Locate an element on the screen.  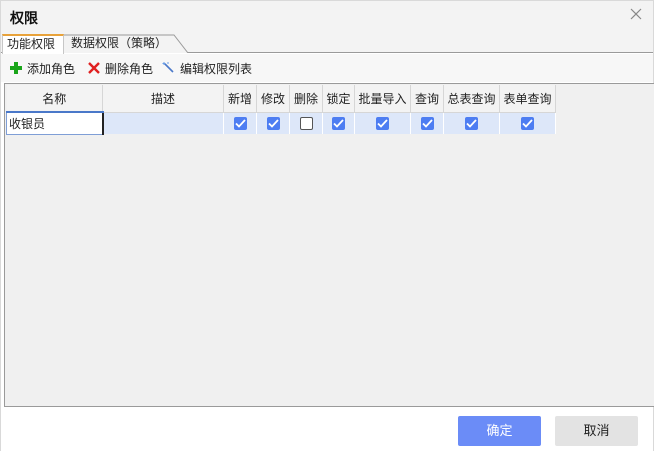
tab-function-permissions: 功能权限 is located at coordinates (33, 44).